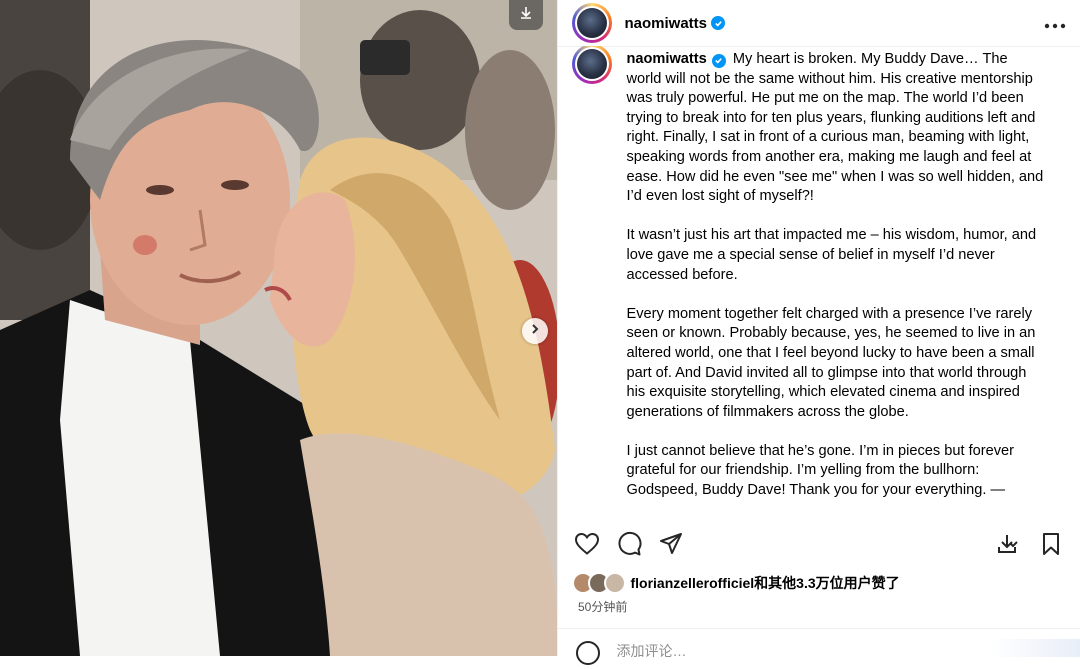 The height and width of the screenshot is (669, 1080). I want to click on likes-summary: florianzellerofficiel和其他3.3万位用户赞了, so click(736, 583).